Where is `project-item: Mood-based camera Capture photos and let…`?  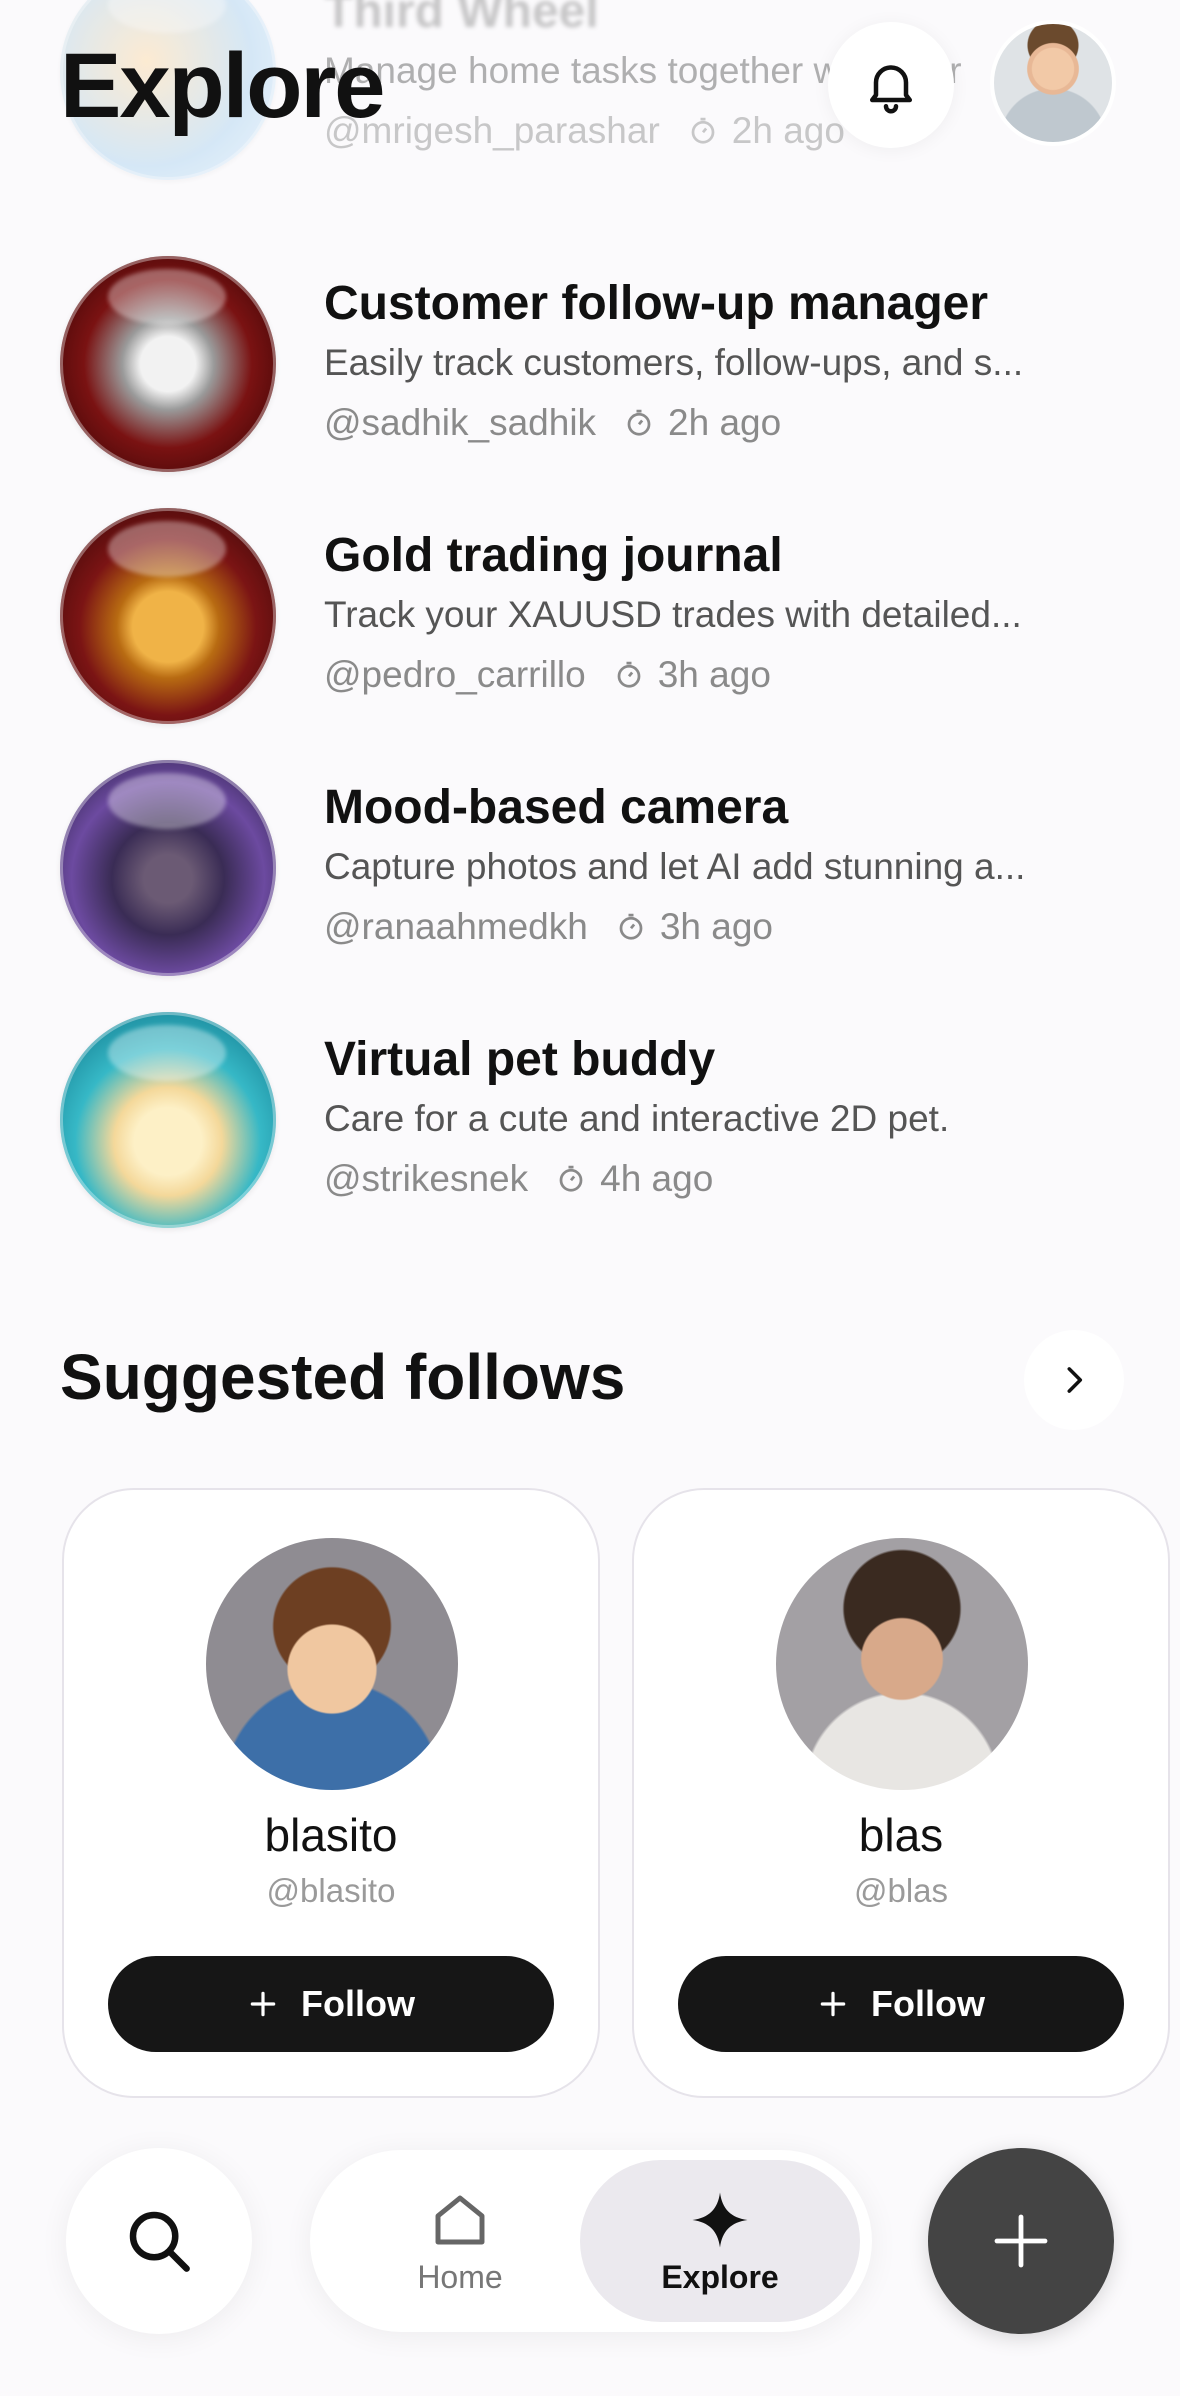
project-item: Mood-based camera Capture photos and let… is located at coordinates (600, 870).